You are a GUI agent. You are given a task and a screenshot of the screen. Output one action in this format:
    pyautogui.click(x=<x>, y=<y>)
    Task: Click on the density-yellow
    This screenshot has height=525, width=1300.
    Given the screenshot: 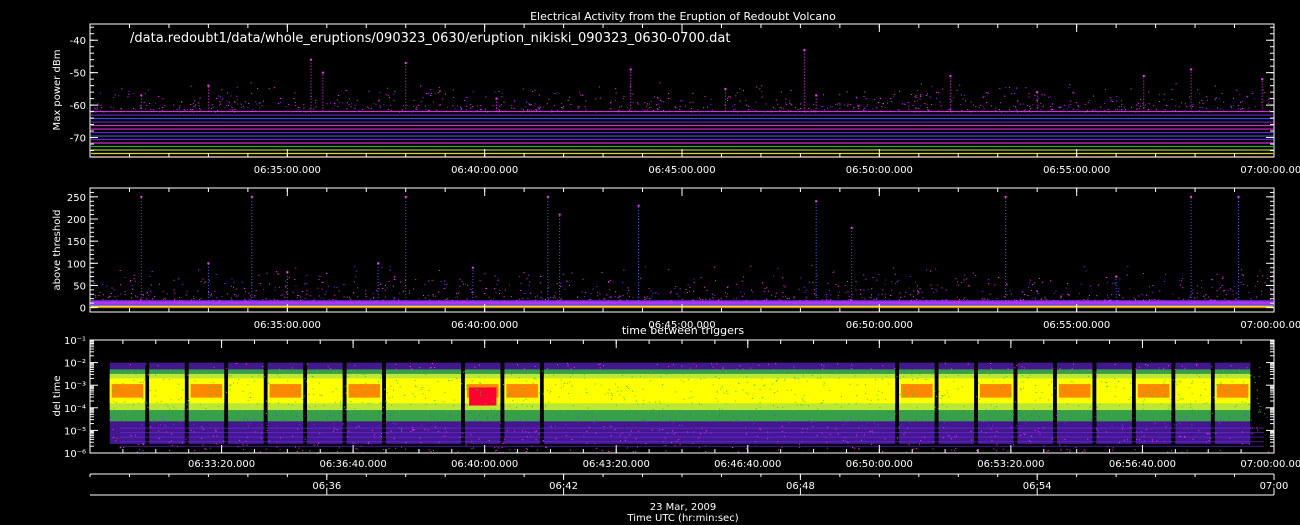 What is the action you would take?
    pyautogui.click(x=956, y=391)
    